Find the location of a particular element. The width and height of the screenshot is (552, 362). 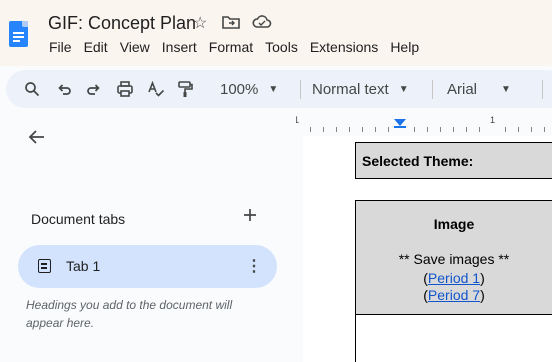

menu-file: File is located at coordinates (60, 47).